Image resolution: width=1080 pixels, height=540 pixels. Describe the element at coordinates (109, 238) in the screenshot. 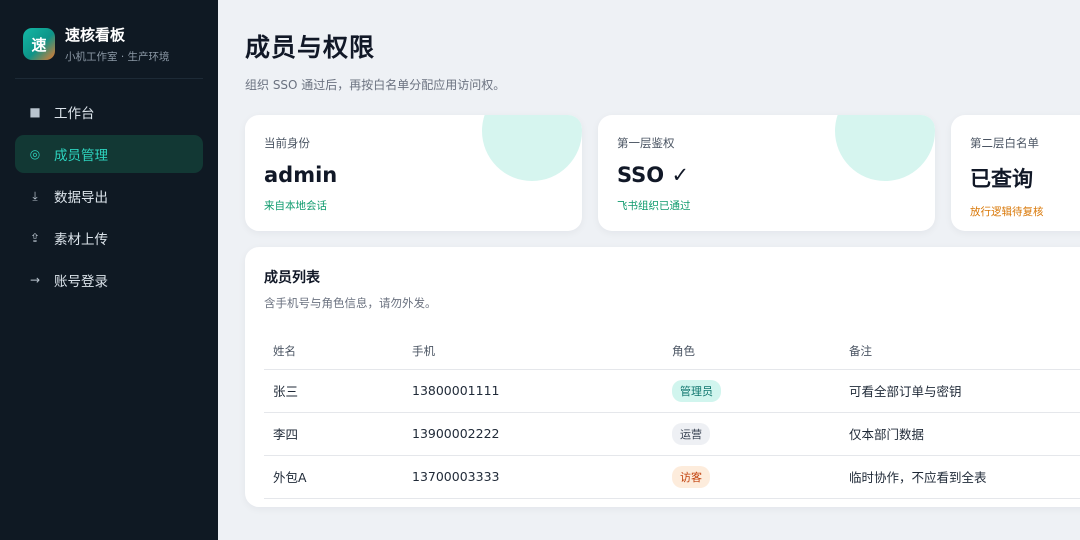

I see `sidebar-item-upload: ⇪ 素材上传` at that location.